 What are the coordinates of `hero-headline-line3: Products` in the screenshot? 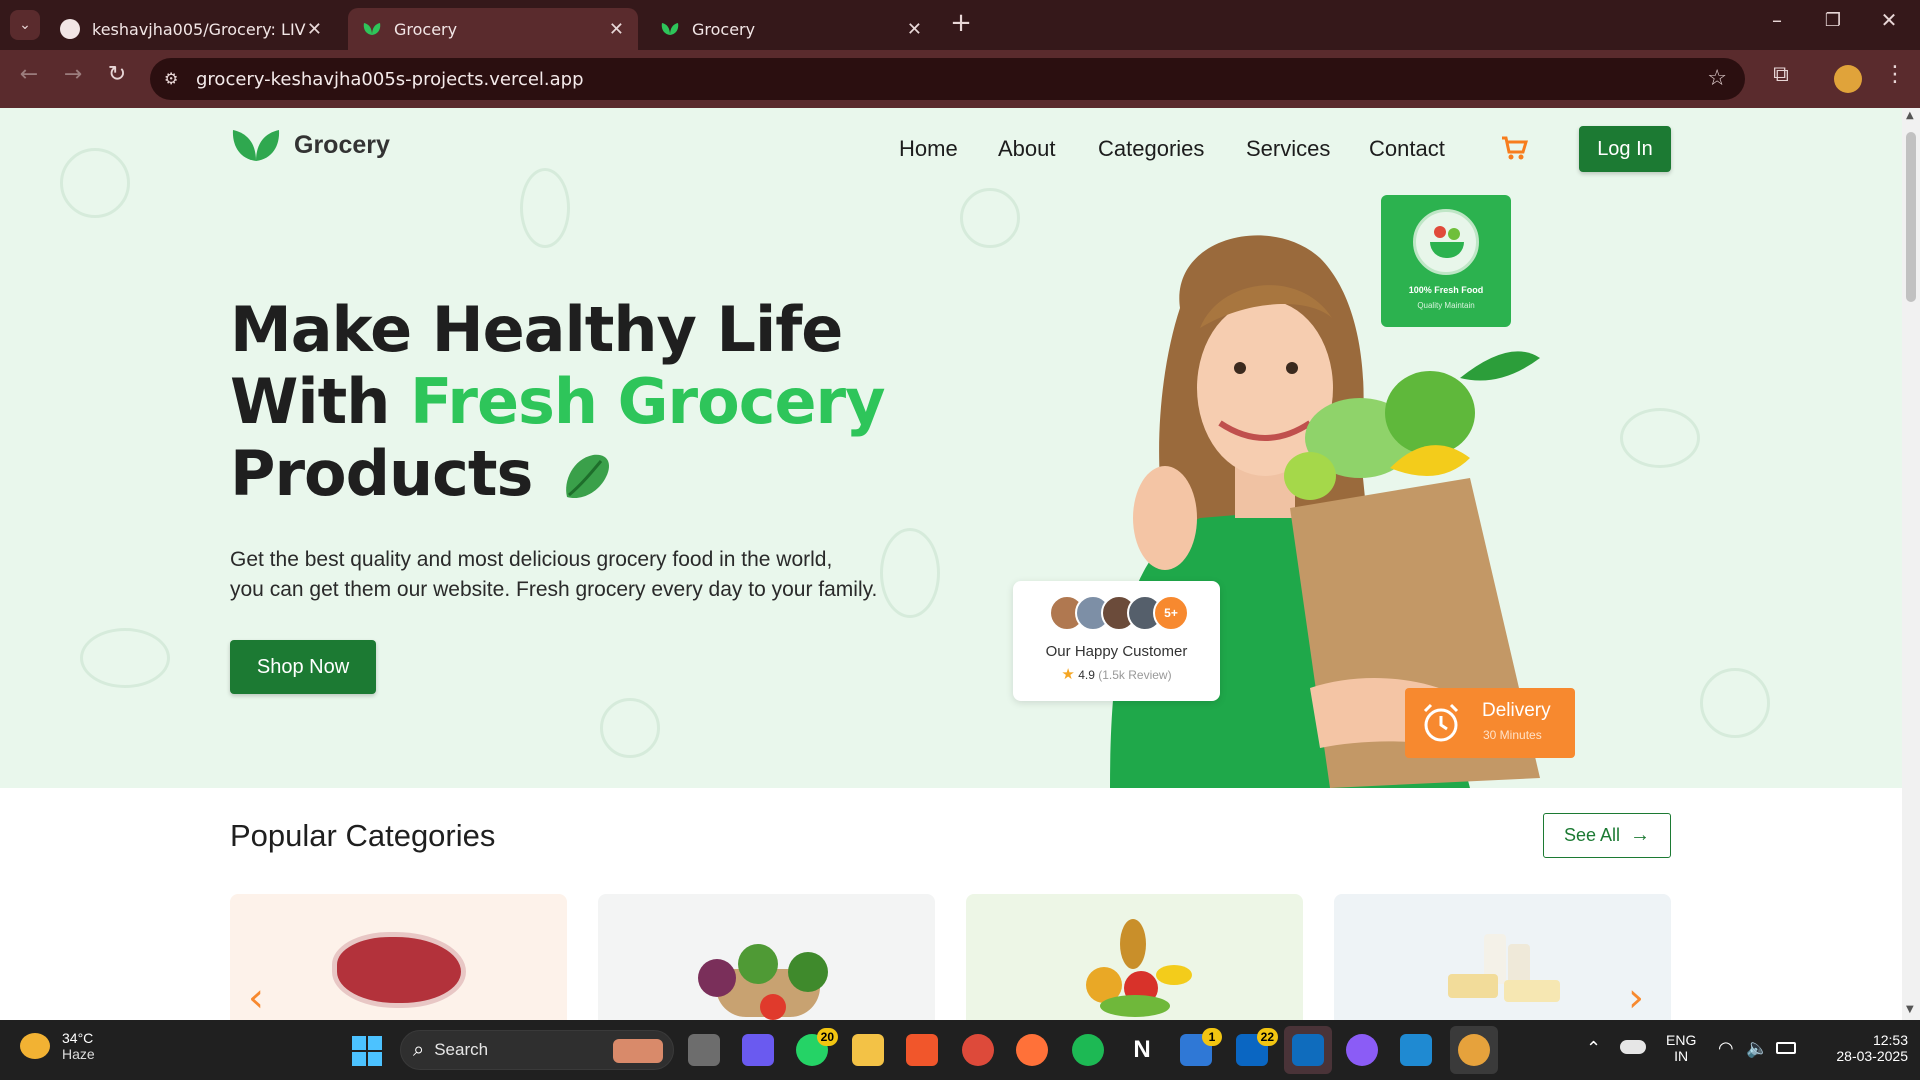 It's located at (422, 473).